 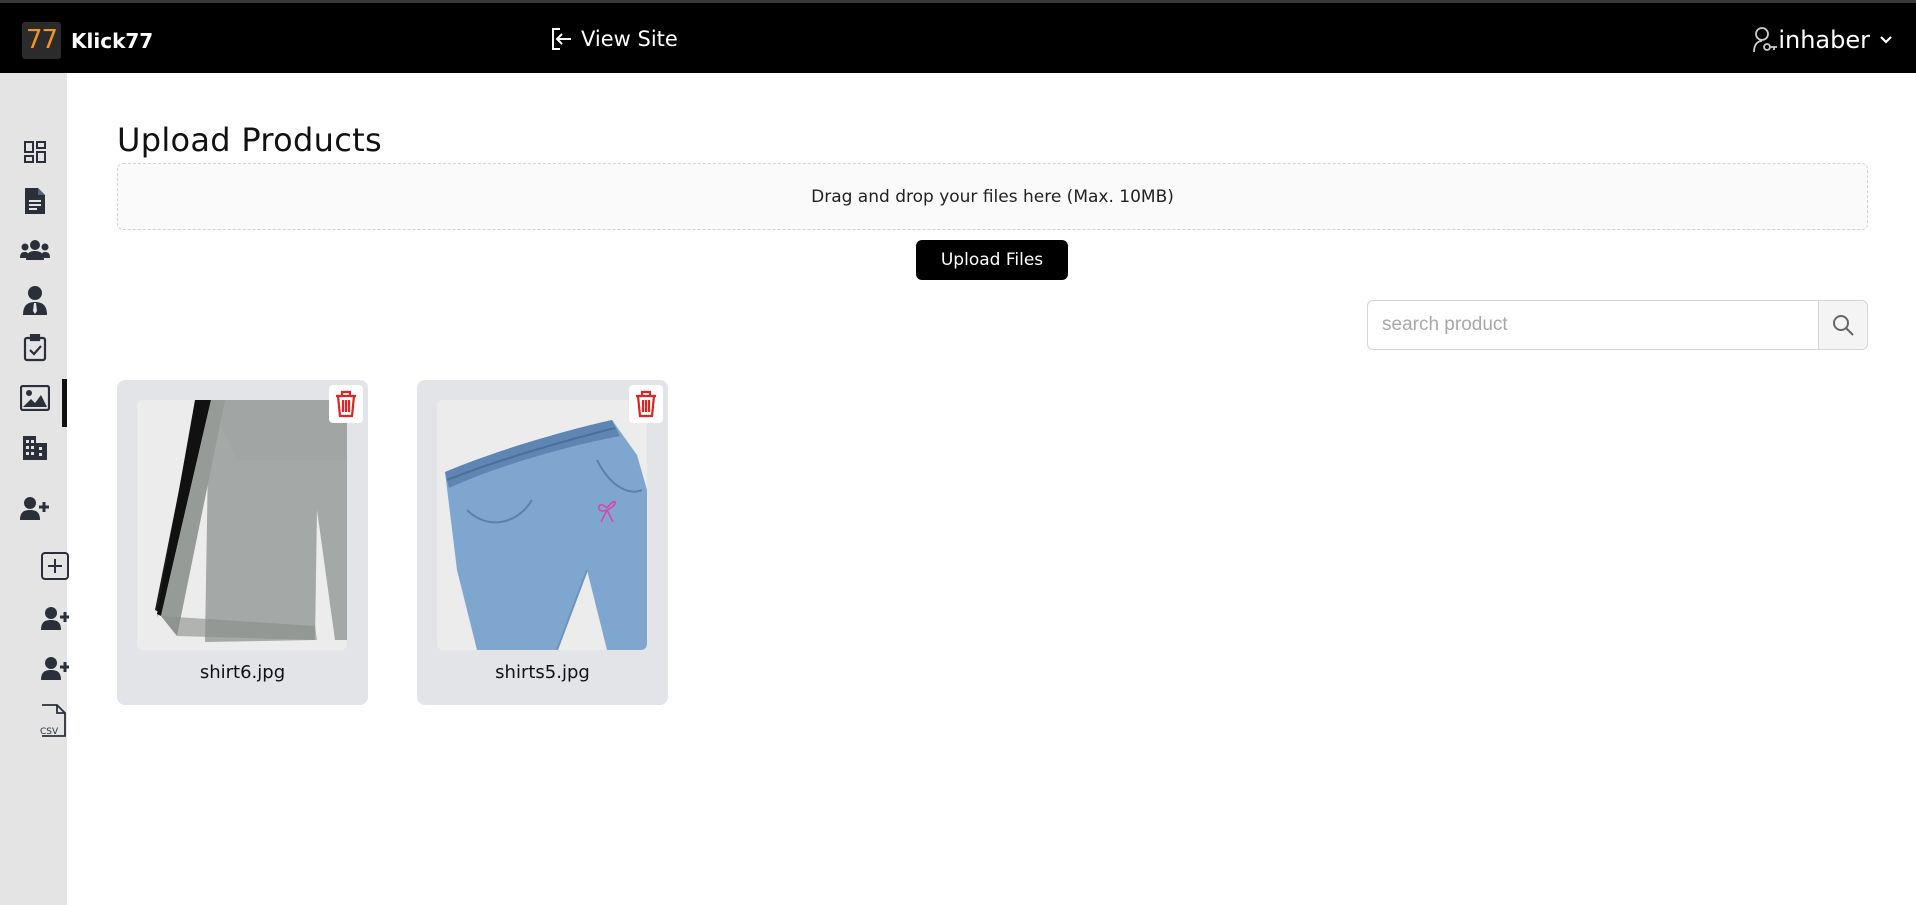 What do you see at coordinates (249, 140) in the screenshot?
I see `page-title: Upload Products` at bounding box center [249, 140].